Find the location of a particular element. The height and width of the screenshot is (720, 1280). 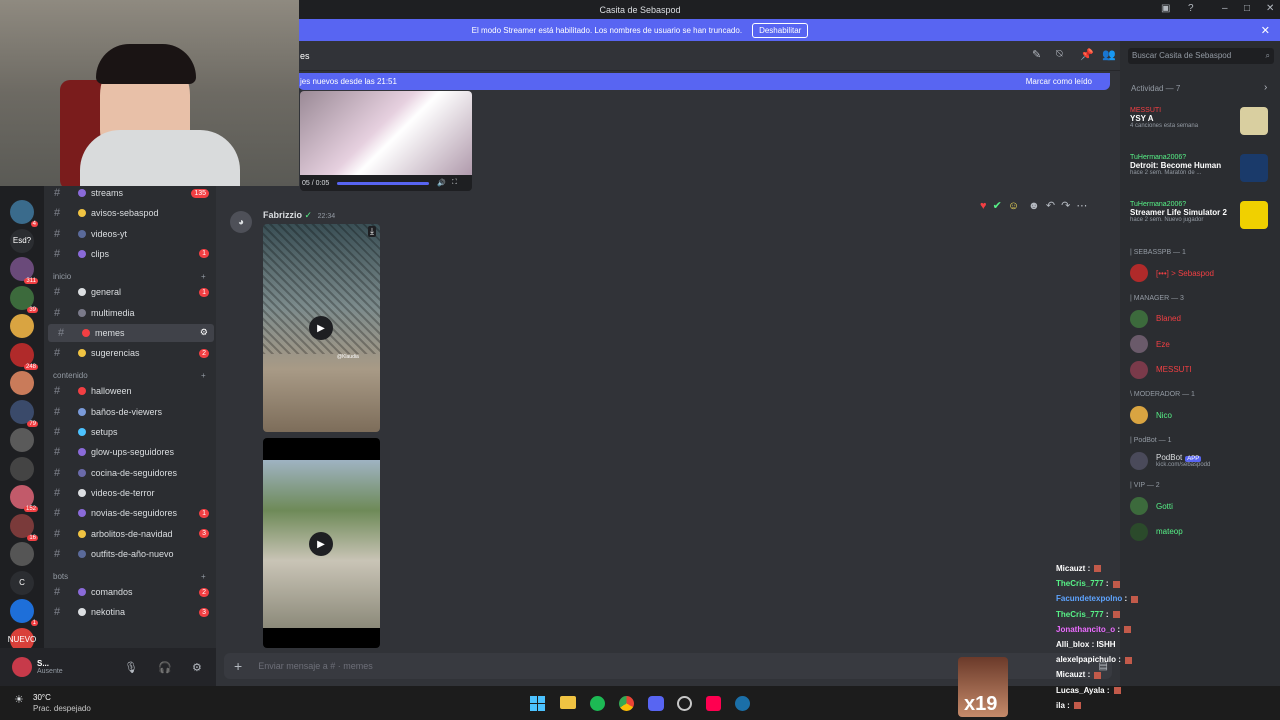

video-attachment: ▶ is located at coordinates (321, 543).